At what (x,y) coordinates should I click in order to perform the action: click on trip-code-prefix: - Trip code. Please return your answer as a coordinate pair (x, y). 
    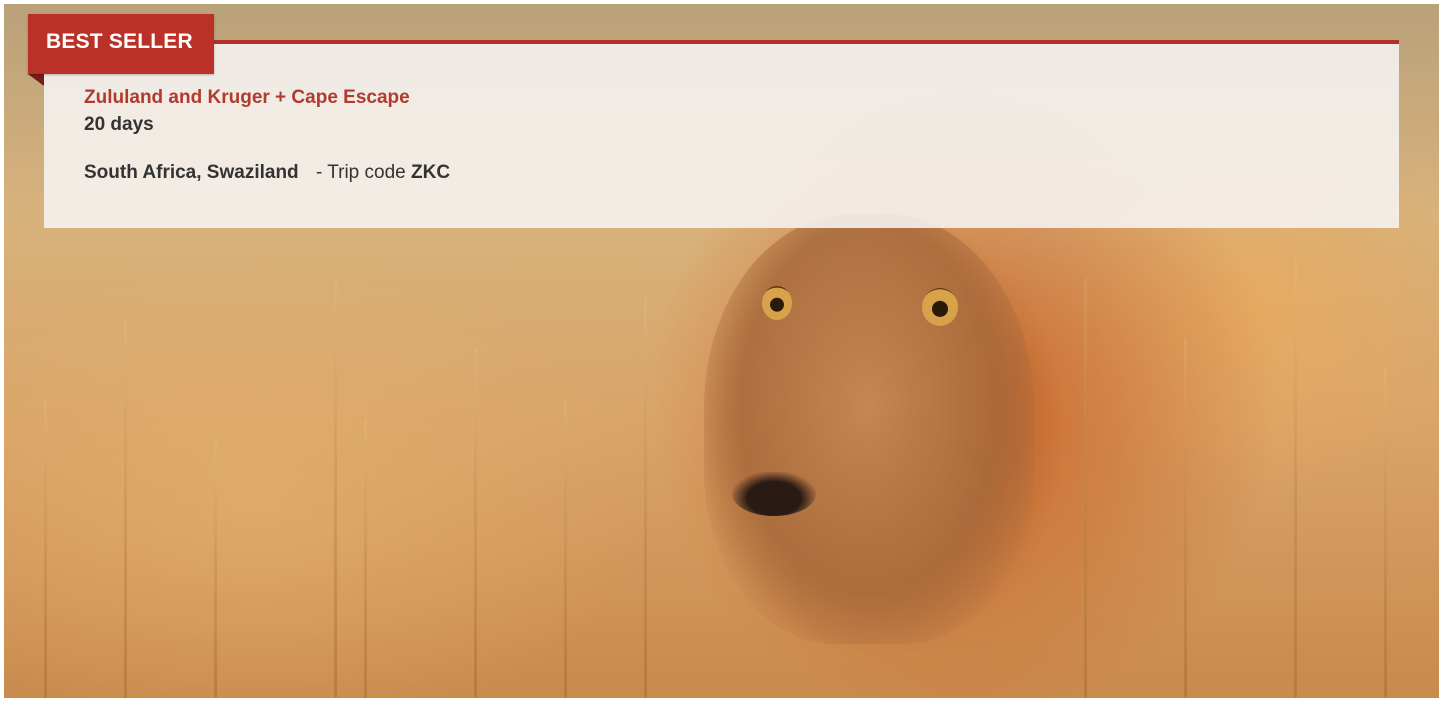
    Looking at the image, I should click on (360, 172).